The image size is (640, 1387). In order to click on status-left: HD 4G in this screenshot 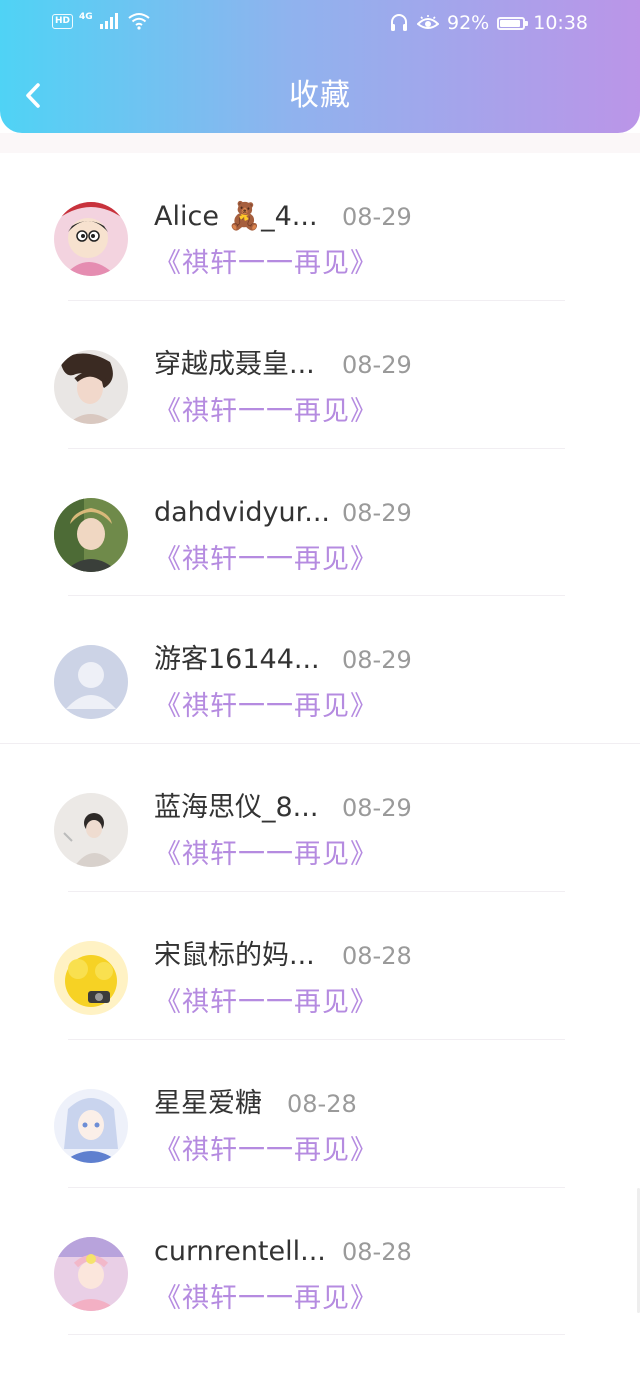, I will do `click(101, 21)`.